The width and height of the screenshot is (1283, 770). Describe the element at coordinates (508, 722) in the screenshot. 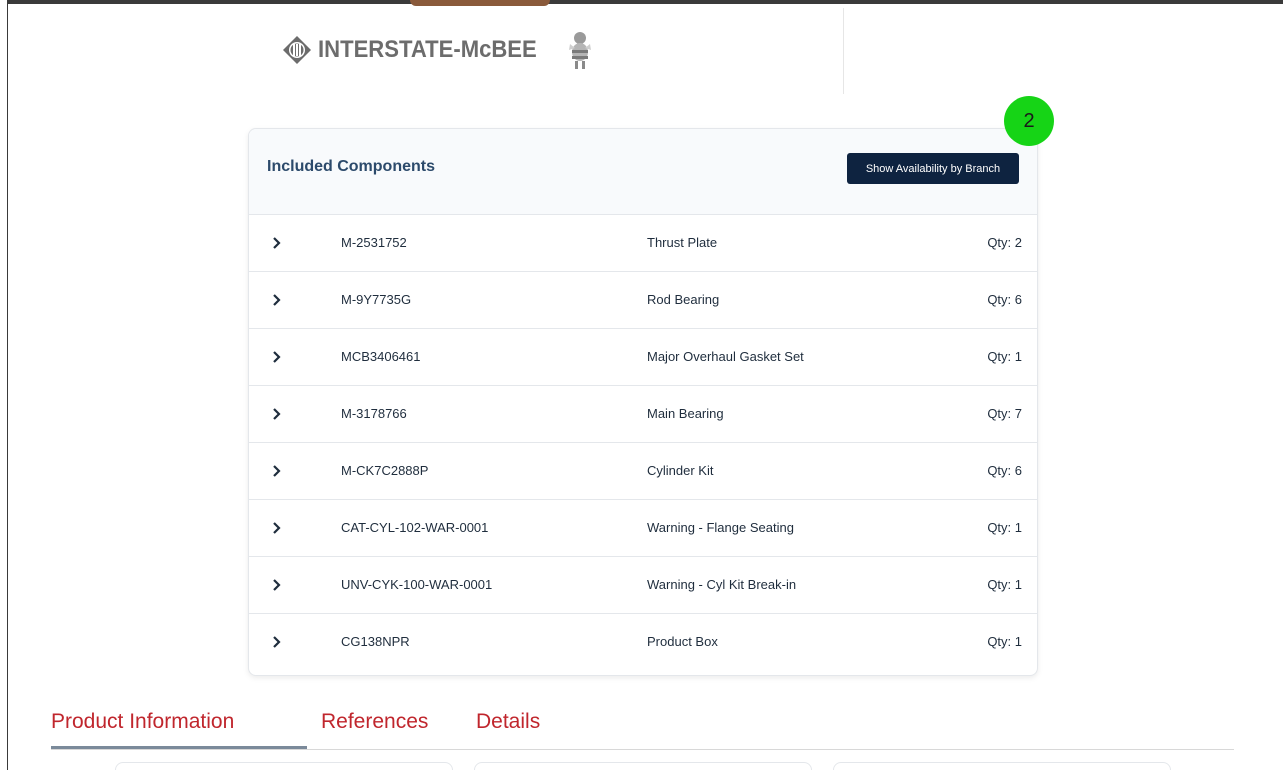

I see `tab-details: Details` at that location.